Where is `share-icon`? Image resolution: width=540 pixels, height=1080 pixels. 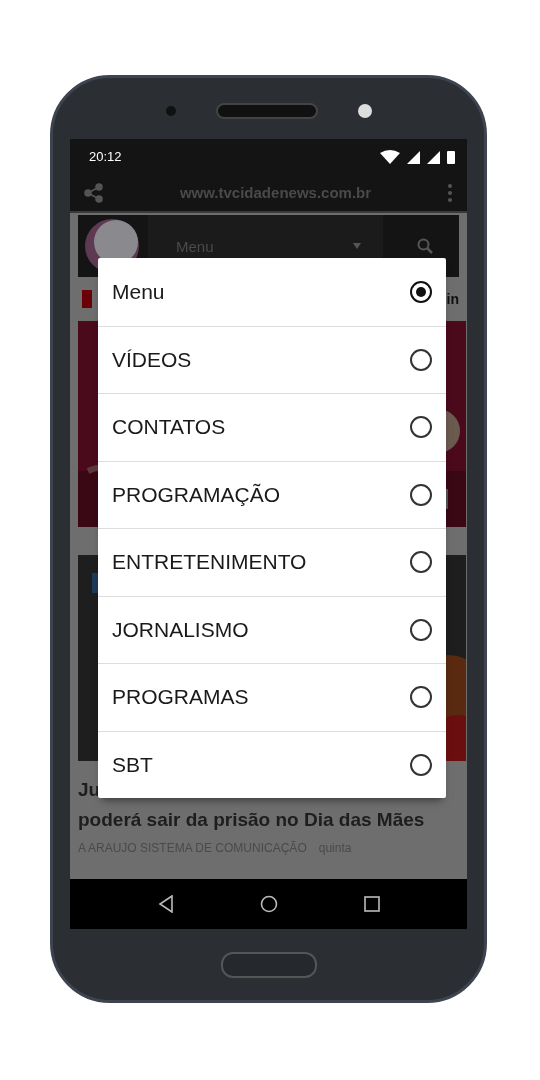 share-icon is located at coordinates (94, 192).